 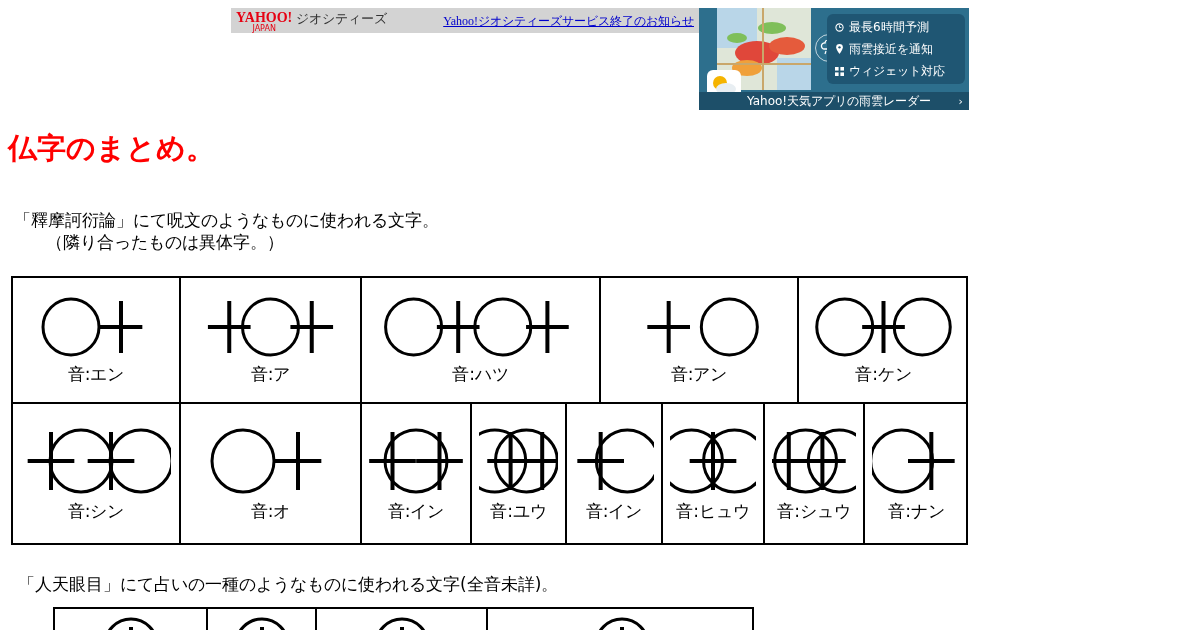 I want to click on section-text: 「人天眼目」にて占いの一種のようなものに使われる文字(全音未詳)。, so click(x=289, y=584).